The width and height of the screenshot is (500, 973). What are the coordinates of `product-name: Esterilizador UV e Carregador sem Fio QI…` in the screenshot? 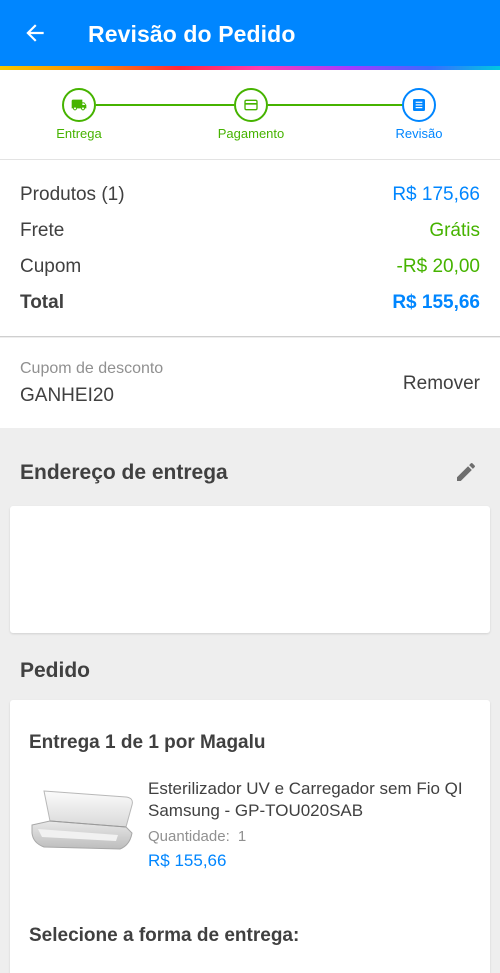 It's located at (313, 800).